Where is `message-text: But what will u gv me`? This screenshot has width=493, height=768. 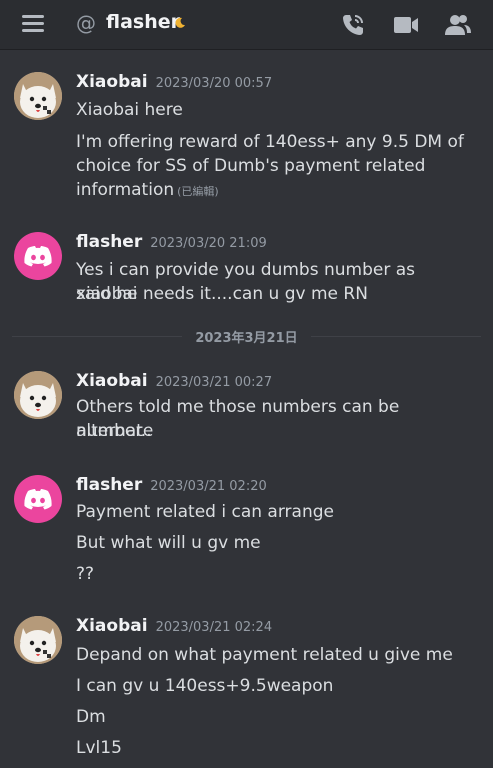 message-text: But what will u gv me is located at coordinates (168, 543).